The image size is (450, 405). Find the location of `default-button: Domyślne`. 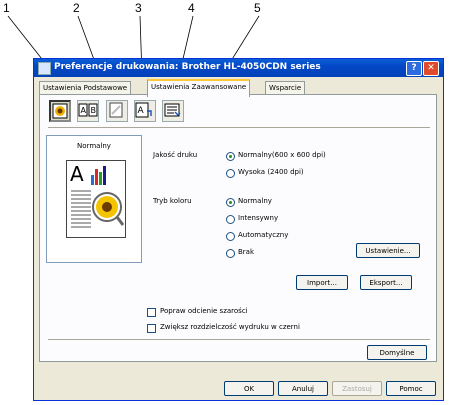

default-button: Domyślne is located at coordinates (397, 352).